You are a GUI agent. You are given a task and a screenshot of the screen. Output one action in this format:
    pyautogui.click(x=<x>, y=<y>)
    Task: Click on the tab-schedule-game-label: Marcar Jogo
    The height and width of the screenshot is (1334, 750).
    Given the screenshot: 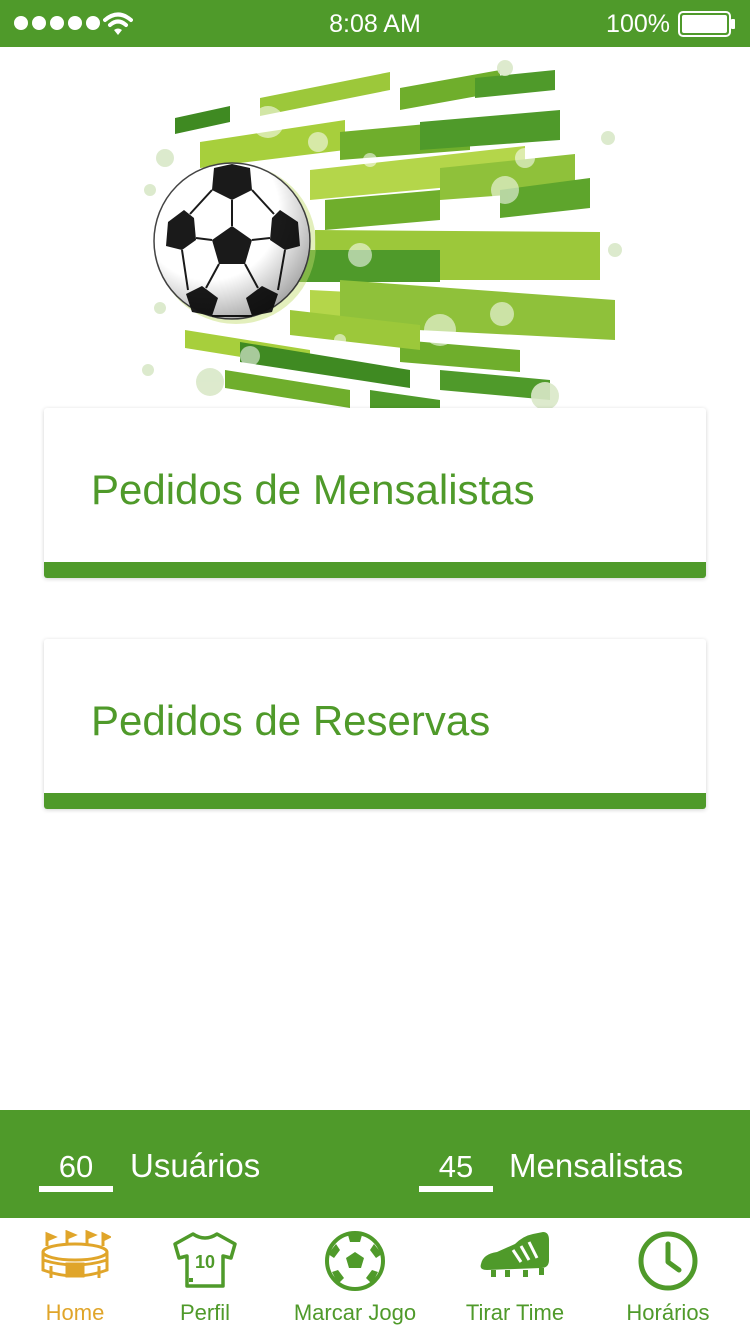 What is the action you would take?
    pyautogui.click(x=355, y=1312)
    